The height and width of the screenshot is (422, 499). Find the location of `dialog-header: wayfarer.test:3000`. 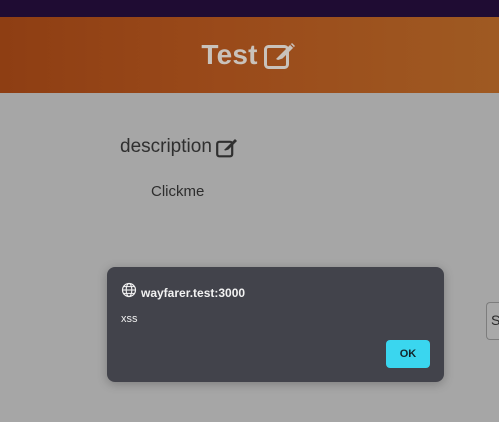

dialog-header: wayfarer.test:3000 is located at coordinates (183, 292).